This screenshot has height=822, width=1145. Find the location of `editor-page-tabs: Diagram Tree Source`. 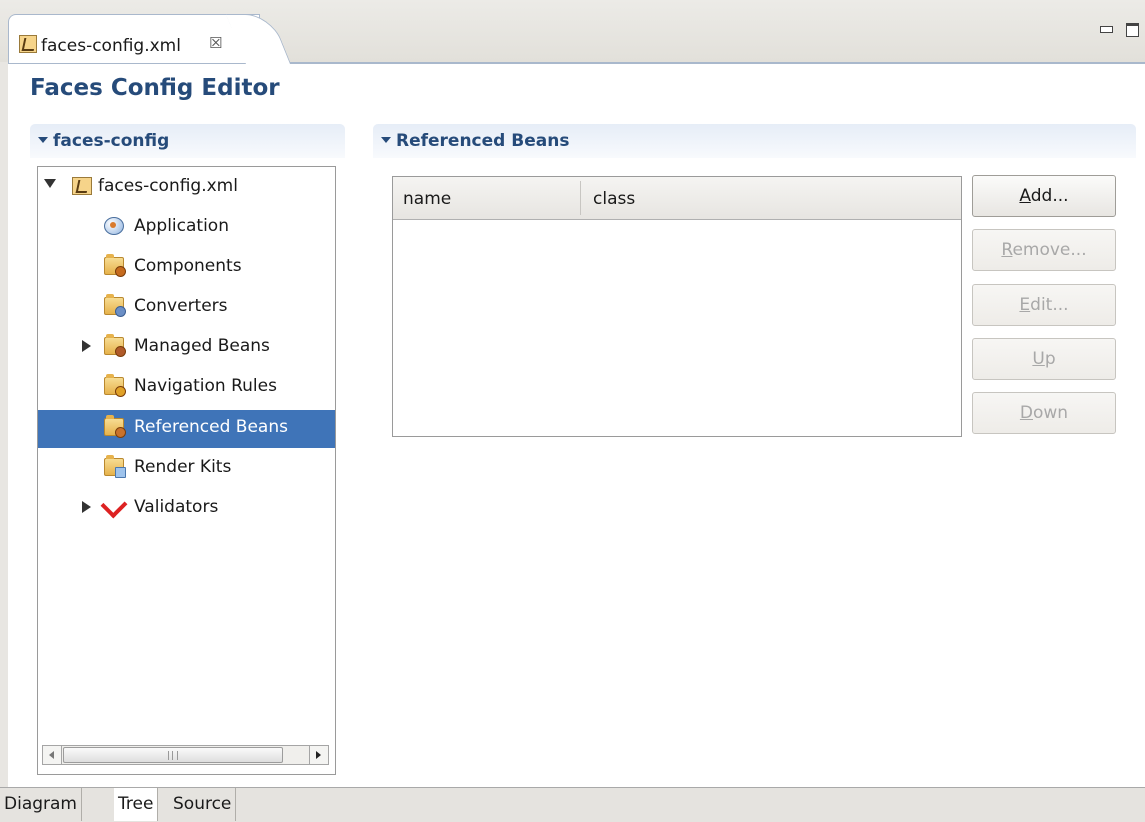

editor-page-tabs: Diagram Tree Source is located at coordinates (572, 804).